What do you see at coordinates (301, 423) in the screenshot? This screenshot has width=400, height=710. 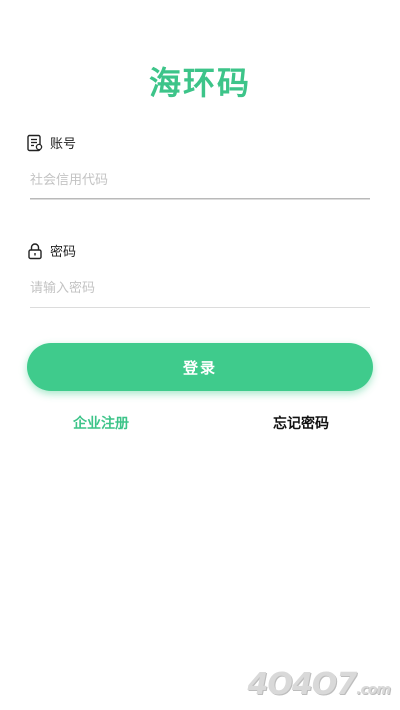 I see `forgot-password-link: 忘记密码` at bounding box center [301, 423].